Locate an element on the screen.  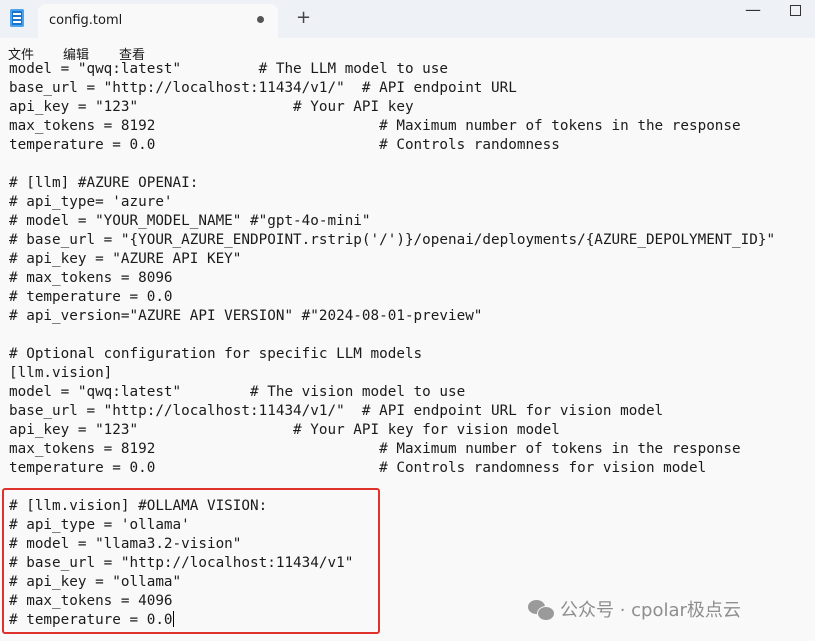
watermark: 公众号 · cpolar极点云 is located at coordinates (634, 609).